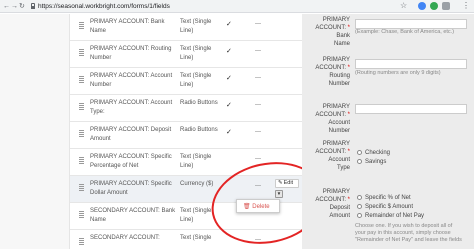  What do you see at coordinates (405, 32) in the screenshot?
I see `bank-name-help: (Example: Chase, Bank of America, etc.)` at bounding box center [405, 32].